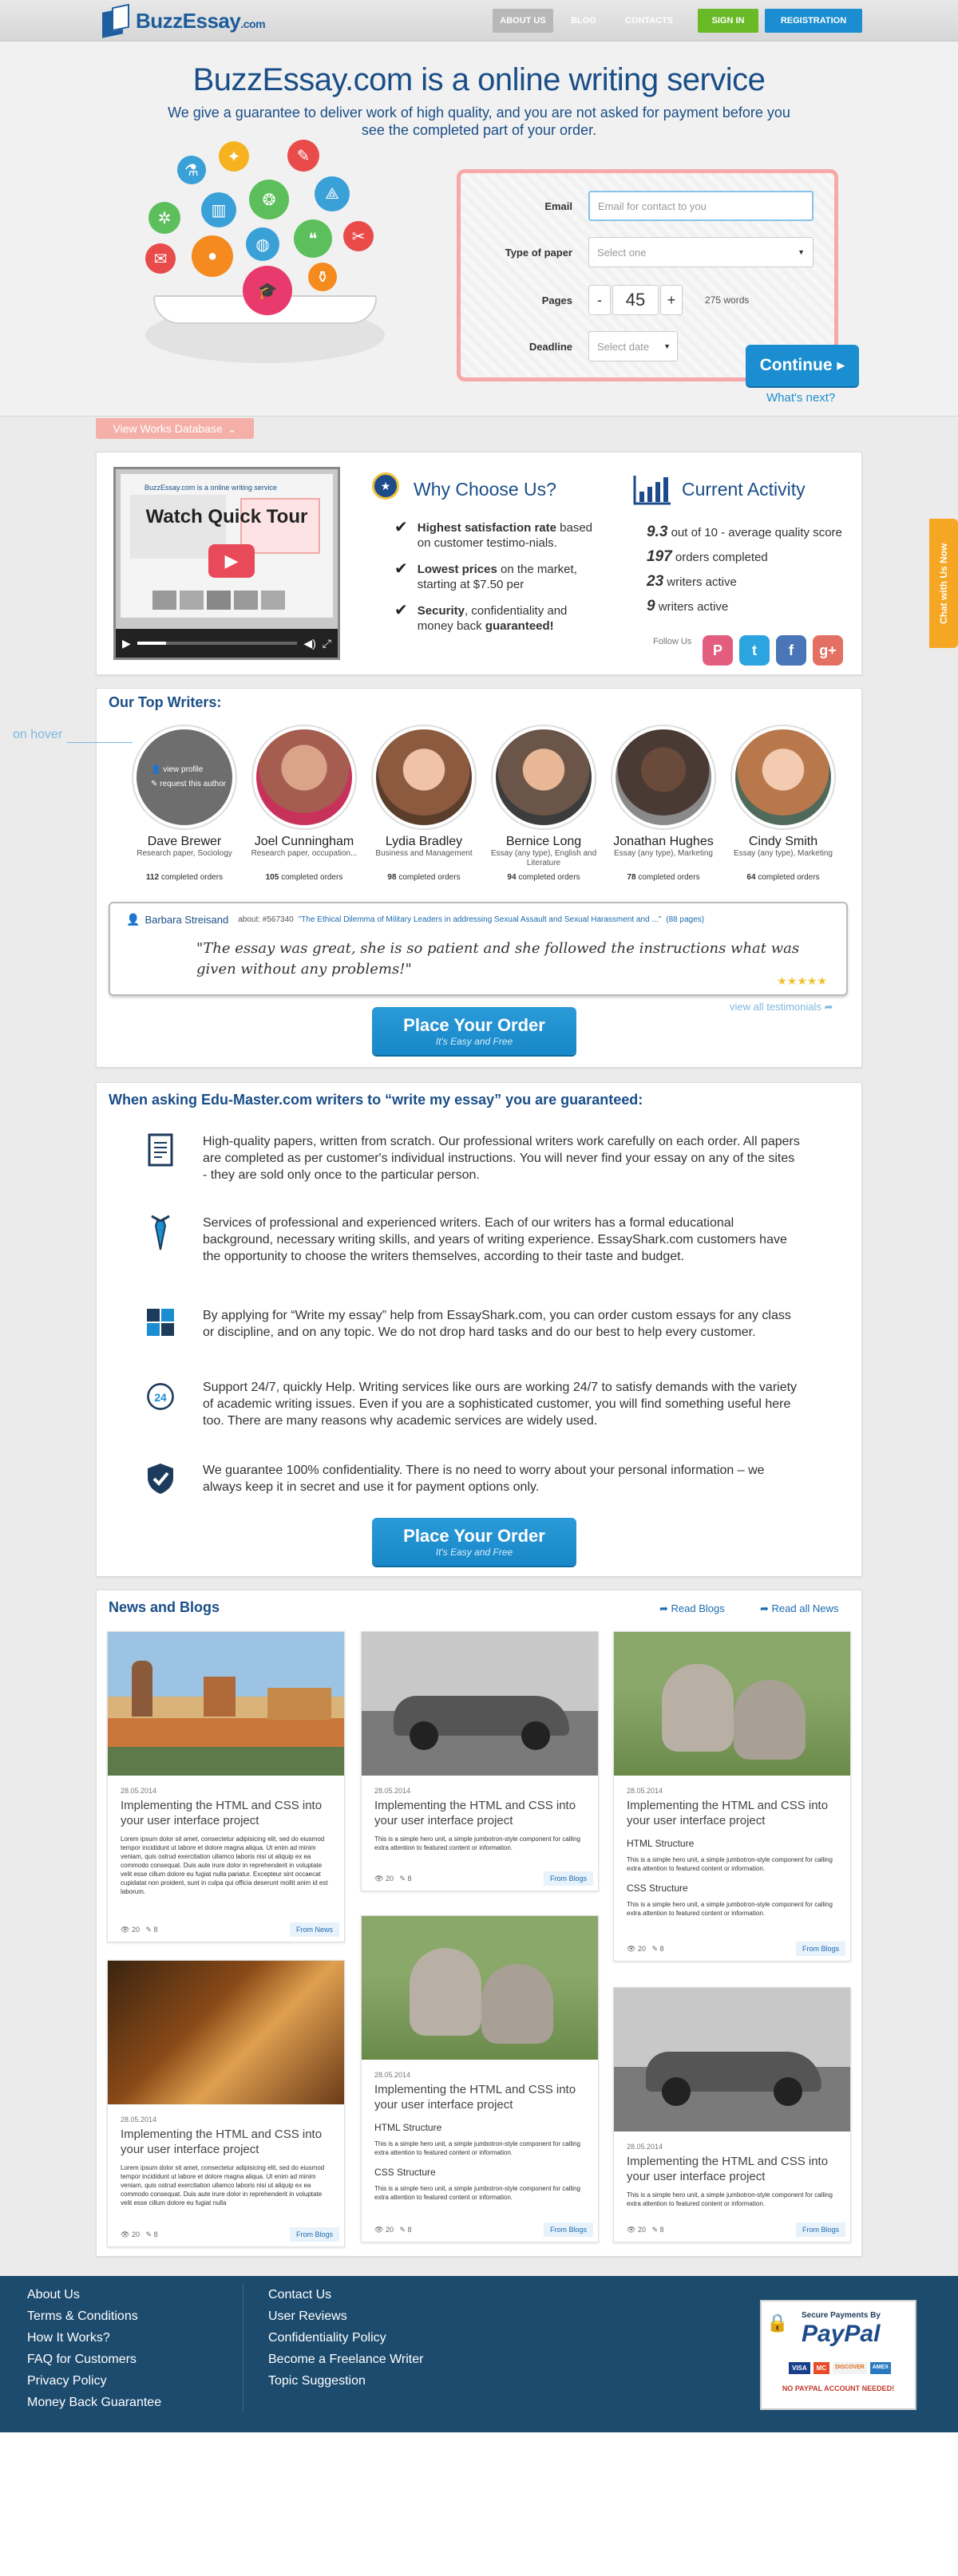  I want to click on twitter-icon: t, so click(754, 650).